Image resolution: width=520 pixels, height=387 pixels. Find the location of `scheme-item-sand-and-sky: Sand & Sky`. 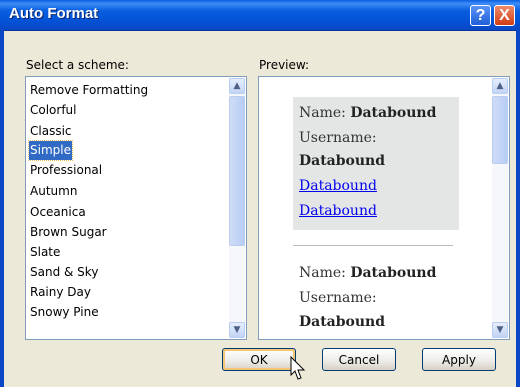

scheme-item-sand-and-sky: Sand & Sky is located at coordinates (64, 272).